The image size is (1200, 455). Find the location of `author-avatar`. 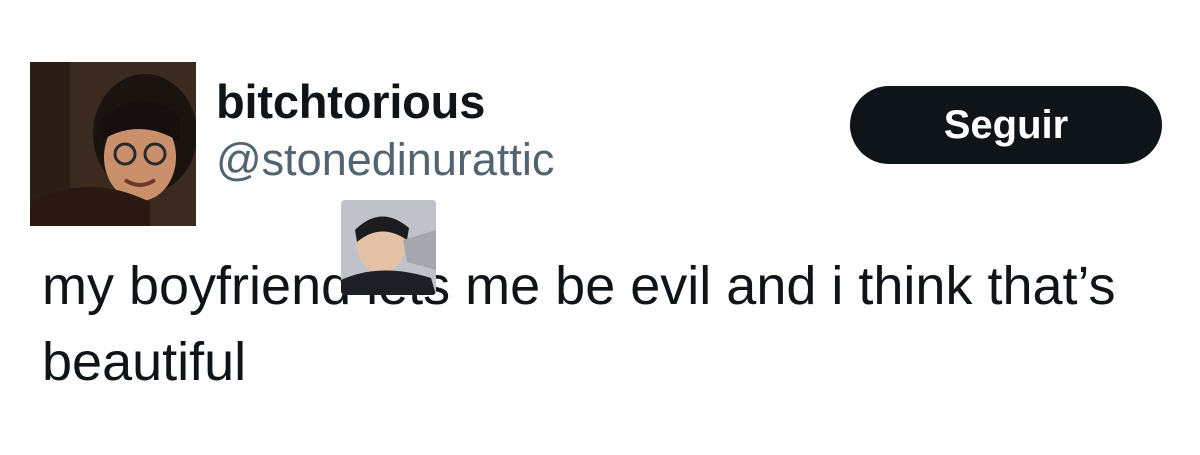

author-avatar is located at coordinates (113, 144).